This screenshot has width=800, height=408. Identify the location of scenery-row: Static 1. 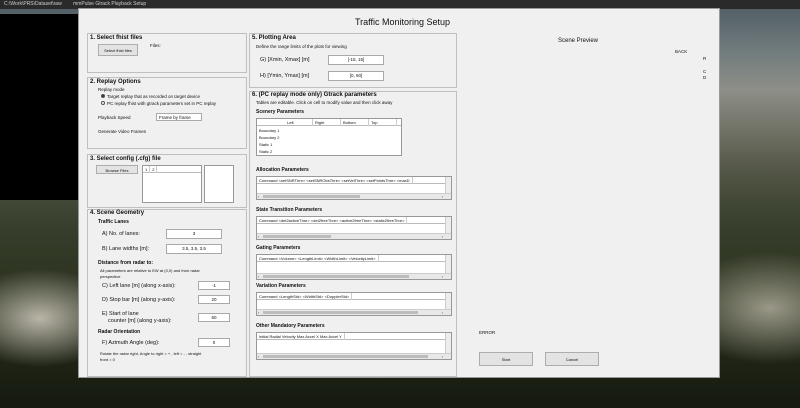
(266, 144).